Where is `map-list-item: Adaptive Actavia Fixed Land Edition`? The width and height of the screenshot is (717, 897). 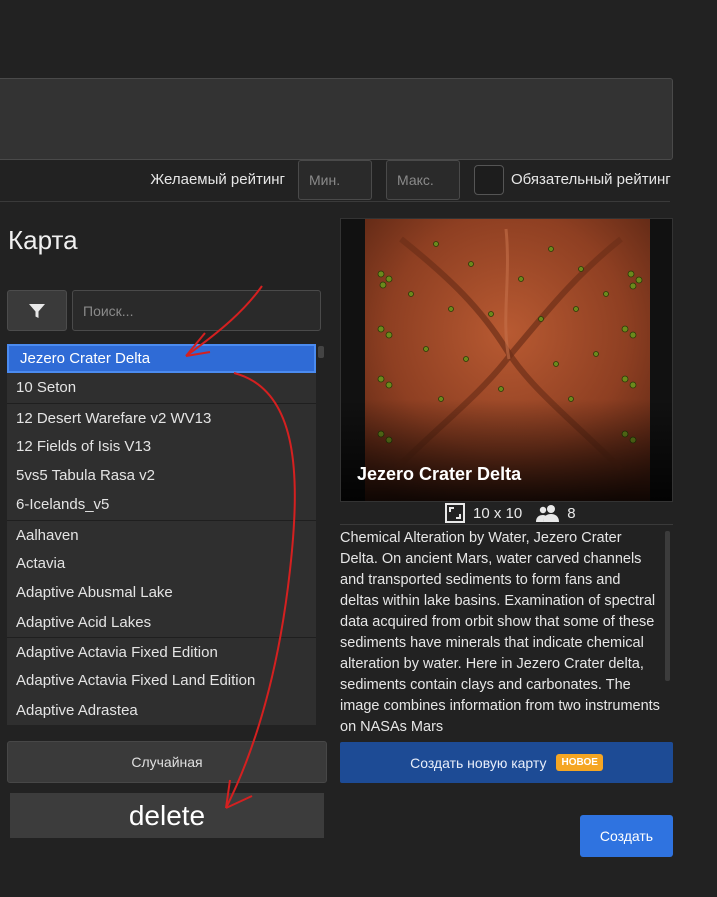 map-list-item: Adaptive Actavia Fixed Land Edition is located at coordinates (161, 681).